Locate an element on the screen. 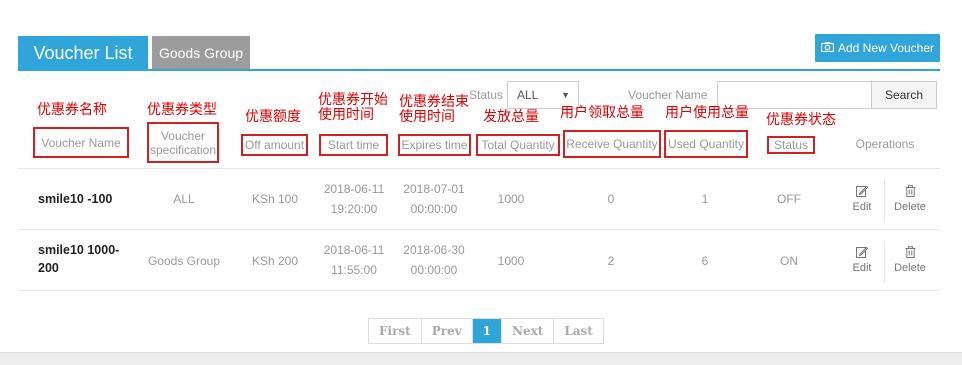 The height and width of the screenshot is (365, 962). annotation-specification: 优惠券类型 is located at coordinates (182, 110).